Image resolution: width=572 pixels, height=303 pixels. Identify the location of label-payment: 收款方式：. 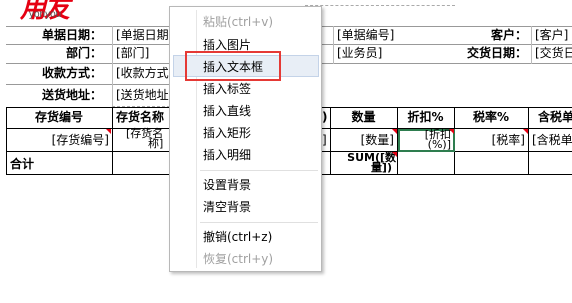
(71, 73).